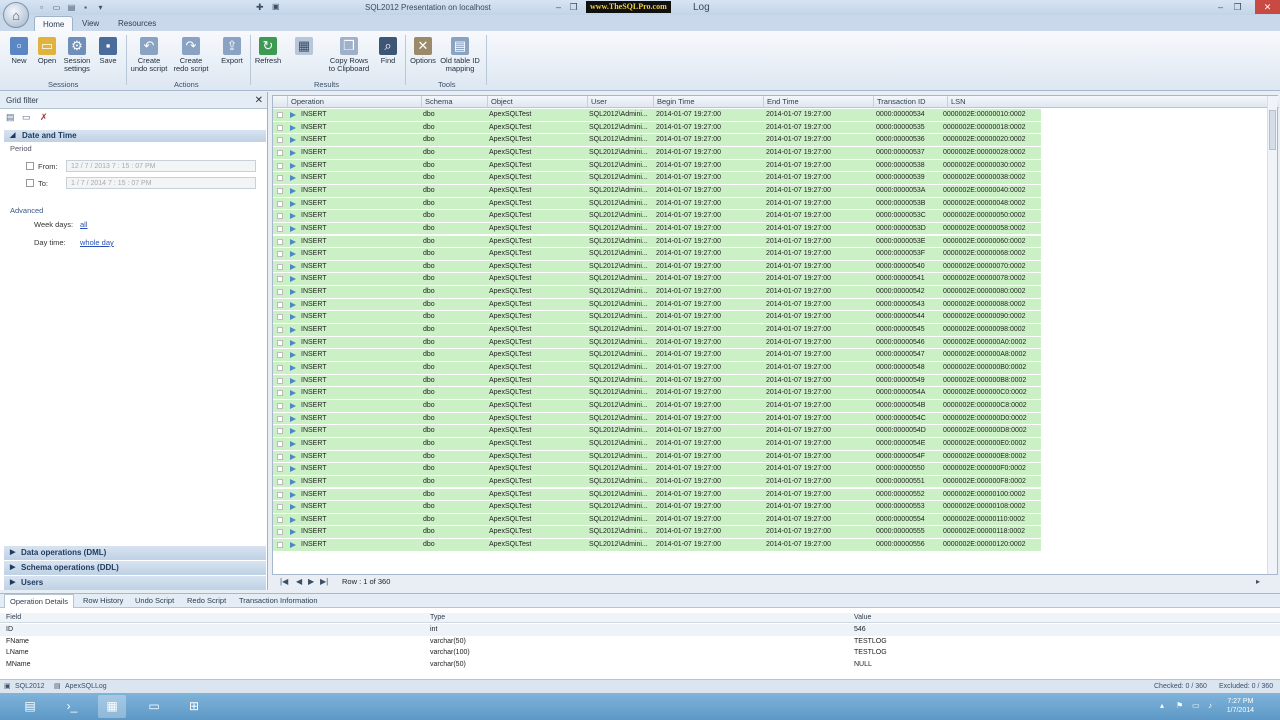 This screenshot has height=720, width=1280. Describe the element at coordinates (19, 58) in the screenshot. I see `new-button: ▫ New` at that location.